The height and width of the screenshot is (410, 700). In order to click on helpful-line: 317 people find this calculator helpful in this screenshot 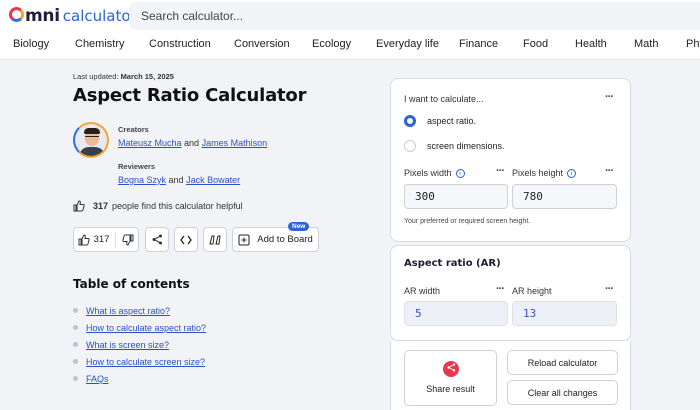, I will do `click(158, 206)`.